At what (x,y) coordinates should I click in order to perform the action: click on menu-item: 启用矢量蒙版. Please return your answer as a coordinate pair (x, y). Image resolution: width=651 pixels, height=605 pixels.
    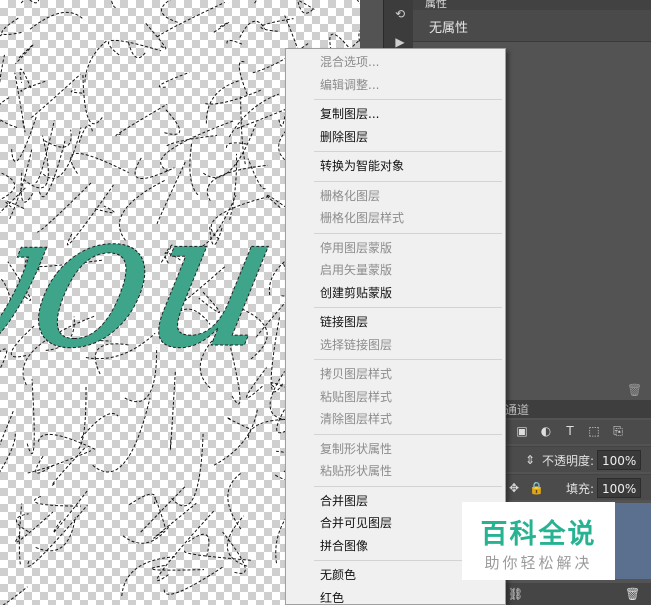
    Looking at the image, I should click on (356, 270).